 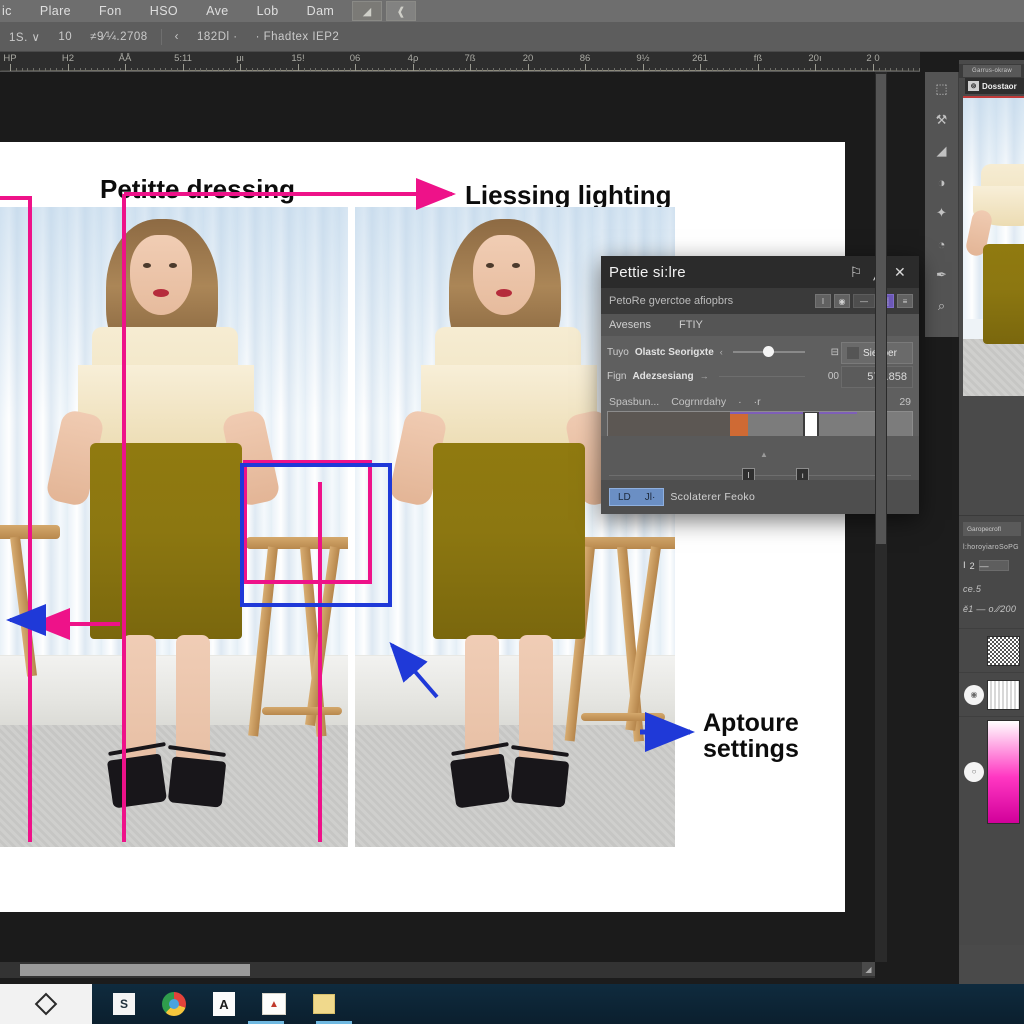 What do you see at coordinates (942, 213) in the screenshot?
I see `dodge-tool-icon: ✦` at bounding box center [942, 213].